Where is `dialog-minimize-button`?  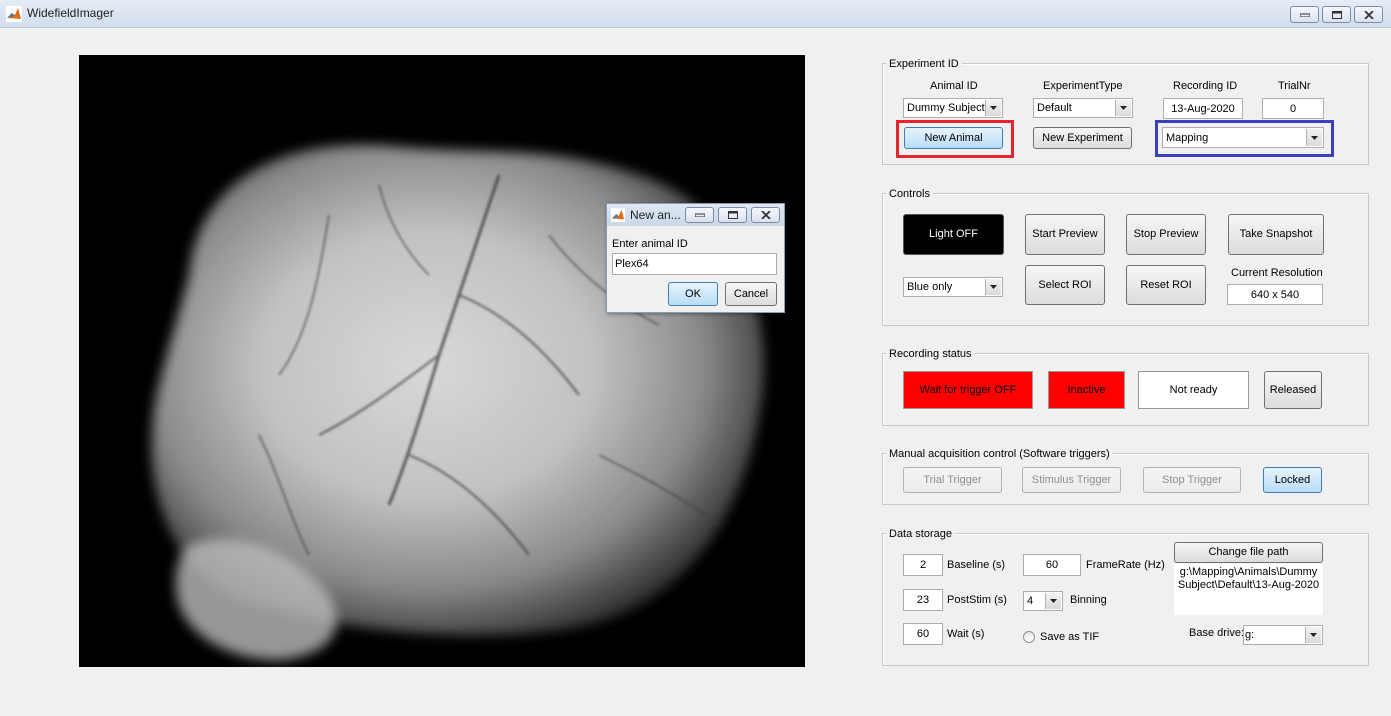
dialog-minimize-button is located at coordinates (699, 215).